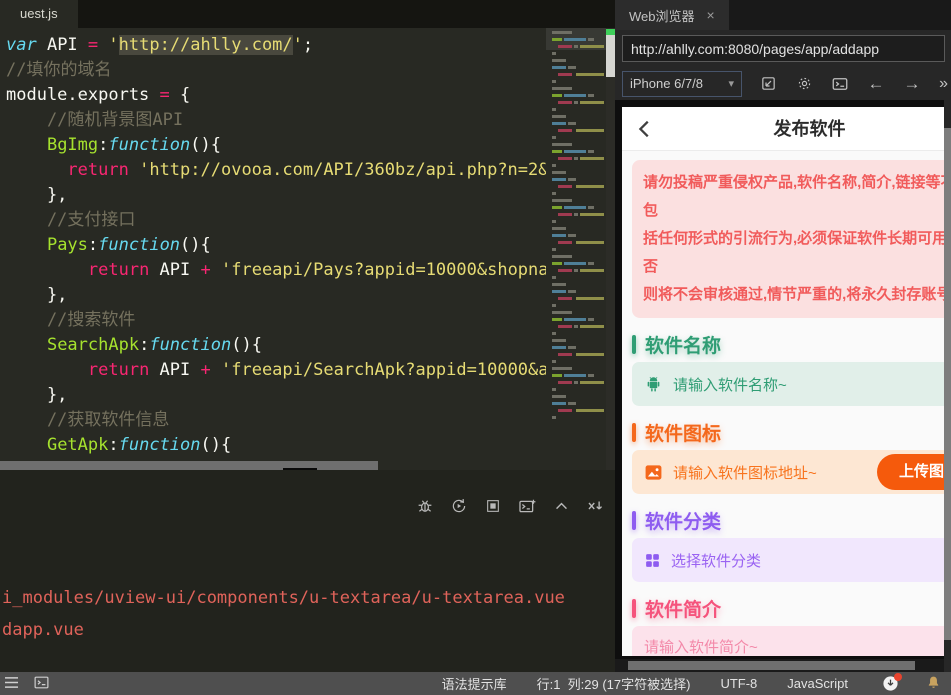 The height and width of the screenshot is (695, 951). What do you see at coordinates (614, 683) in the screenshot?
I see `statusbar-item: 行:1 列:29 (17字符被选择)` at bounding box center [614, 683].